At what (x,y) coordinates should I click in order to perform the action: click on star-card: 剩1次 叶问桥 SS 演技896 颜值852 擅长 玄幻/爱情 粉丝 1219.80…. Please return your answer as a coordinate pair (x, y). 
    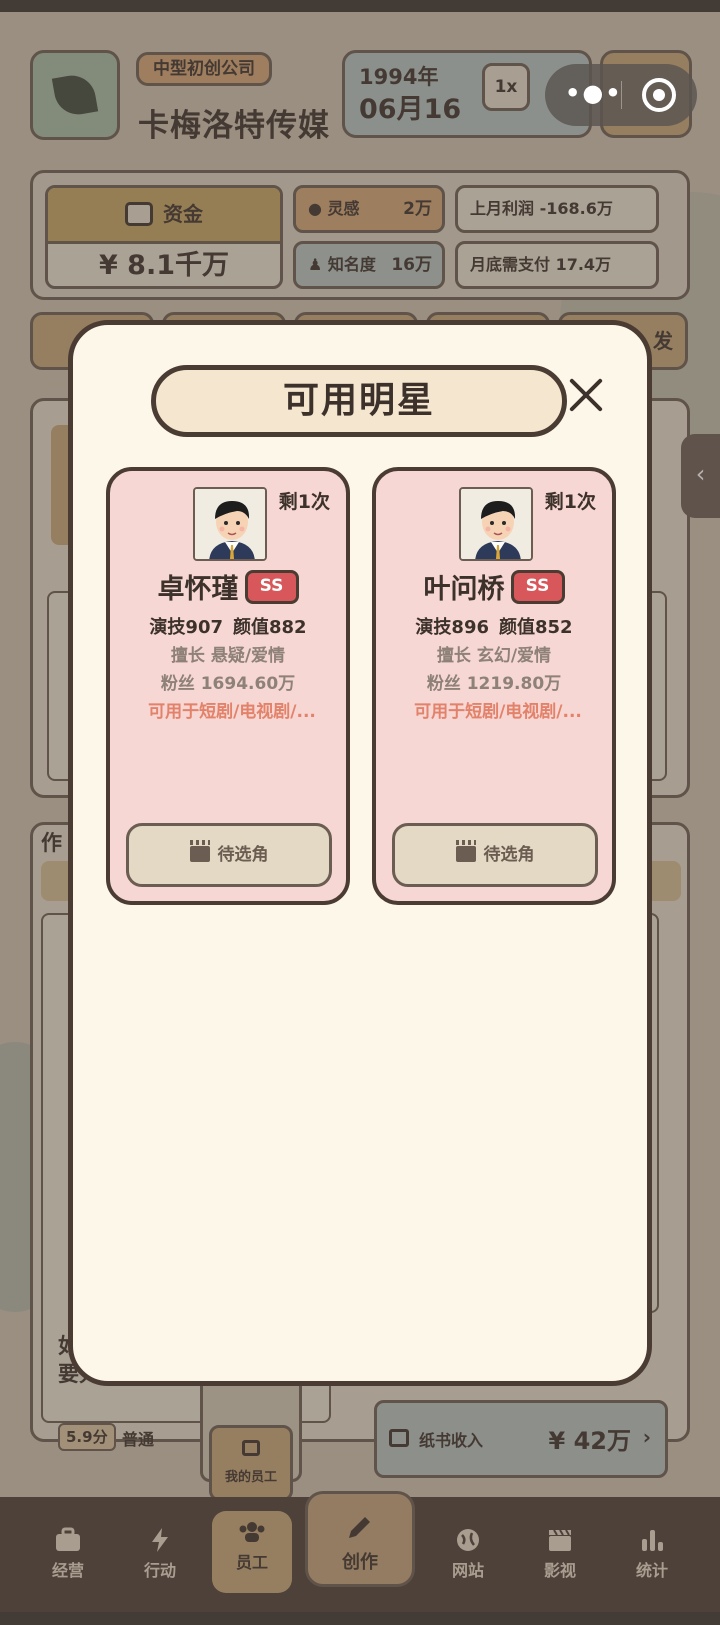
    Looking at the image, I should click on (494, 686).